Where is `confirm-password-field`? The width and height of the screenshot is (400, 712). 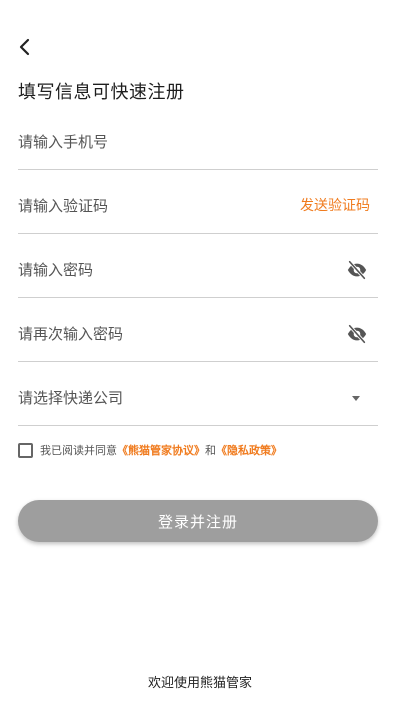 confirm-password-field is located at coordinates (198, 330).